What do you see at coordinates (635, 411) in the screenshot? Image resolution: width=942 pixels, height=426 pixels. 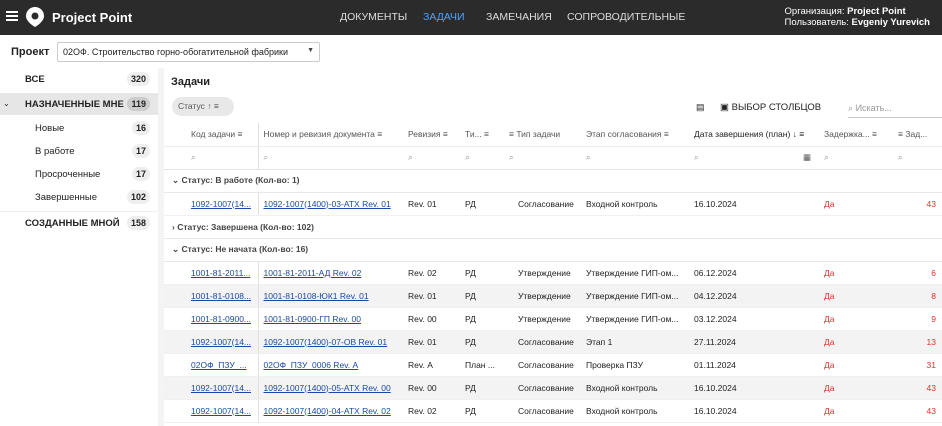 I see `cell-stage: Входной контроль` at bounding box center [635, 411].